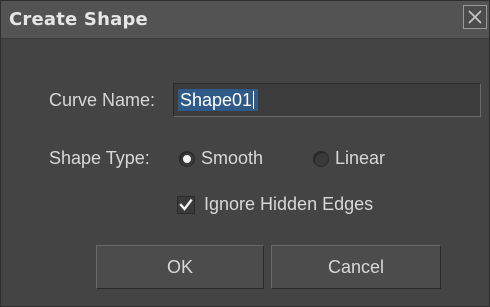 The height and width of the screenshot is (307, 490). Describe the element at coordinates (180, 267) in the screenshot. I see `ok-button: OK` at that location.